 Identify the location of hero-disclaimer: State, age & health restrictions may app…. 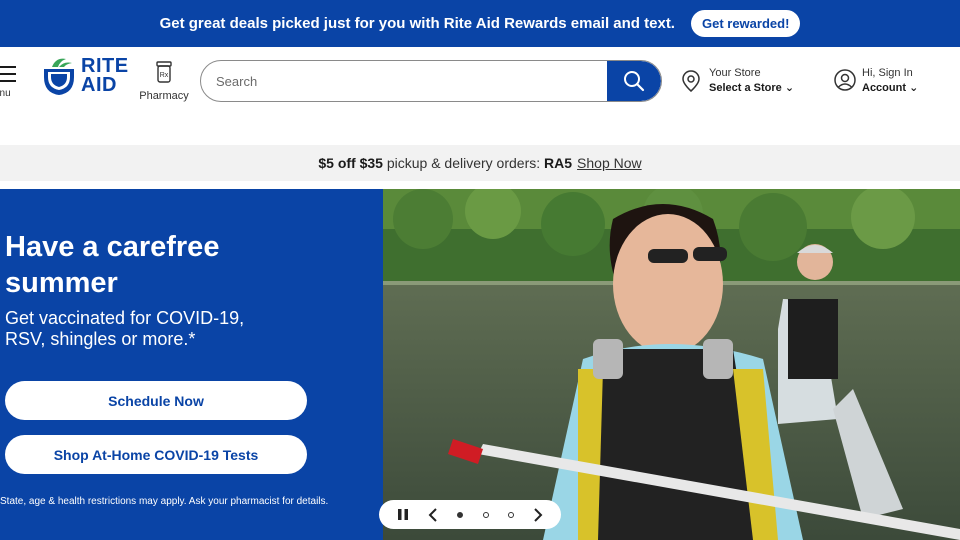
(164, 501).